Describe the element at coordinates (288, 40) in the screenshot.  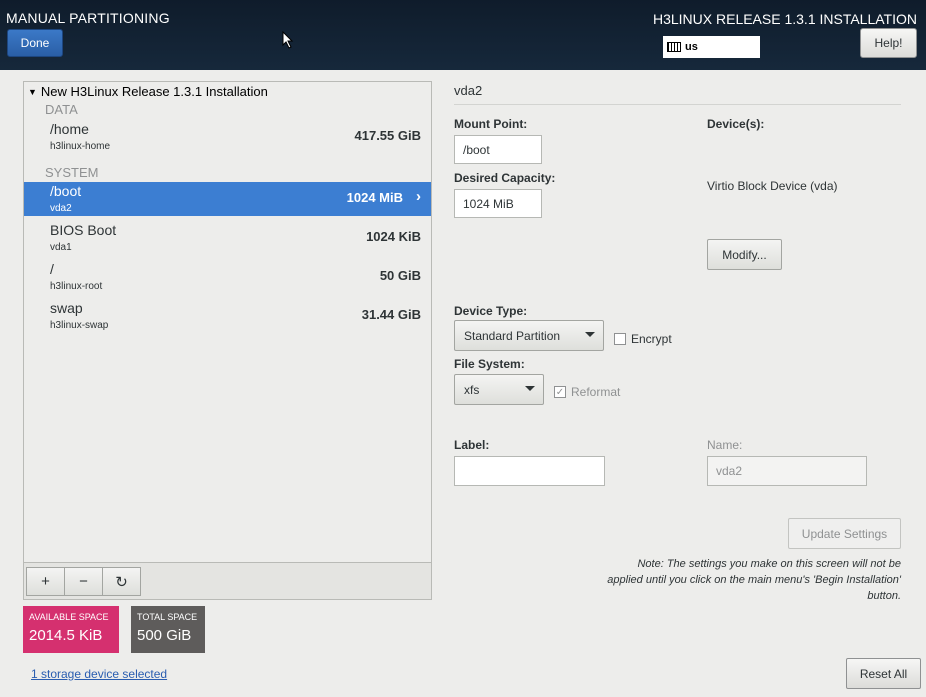
I see `mouse-cursor-icon` at that location.